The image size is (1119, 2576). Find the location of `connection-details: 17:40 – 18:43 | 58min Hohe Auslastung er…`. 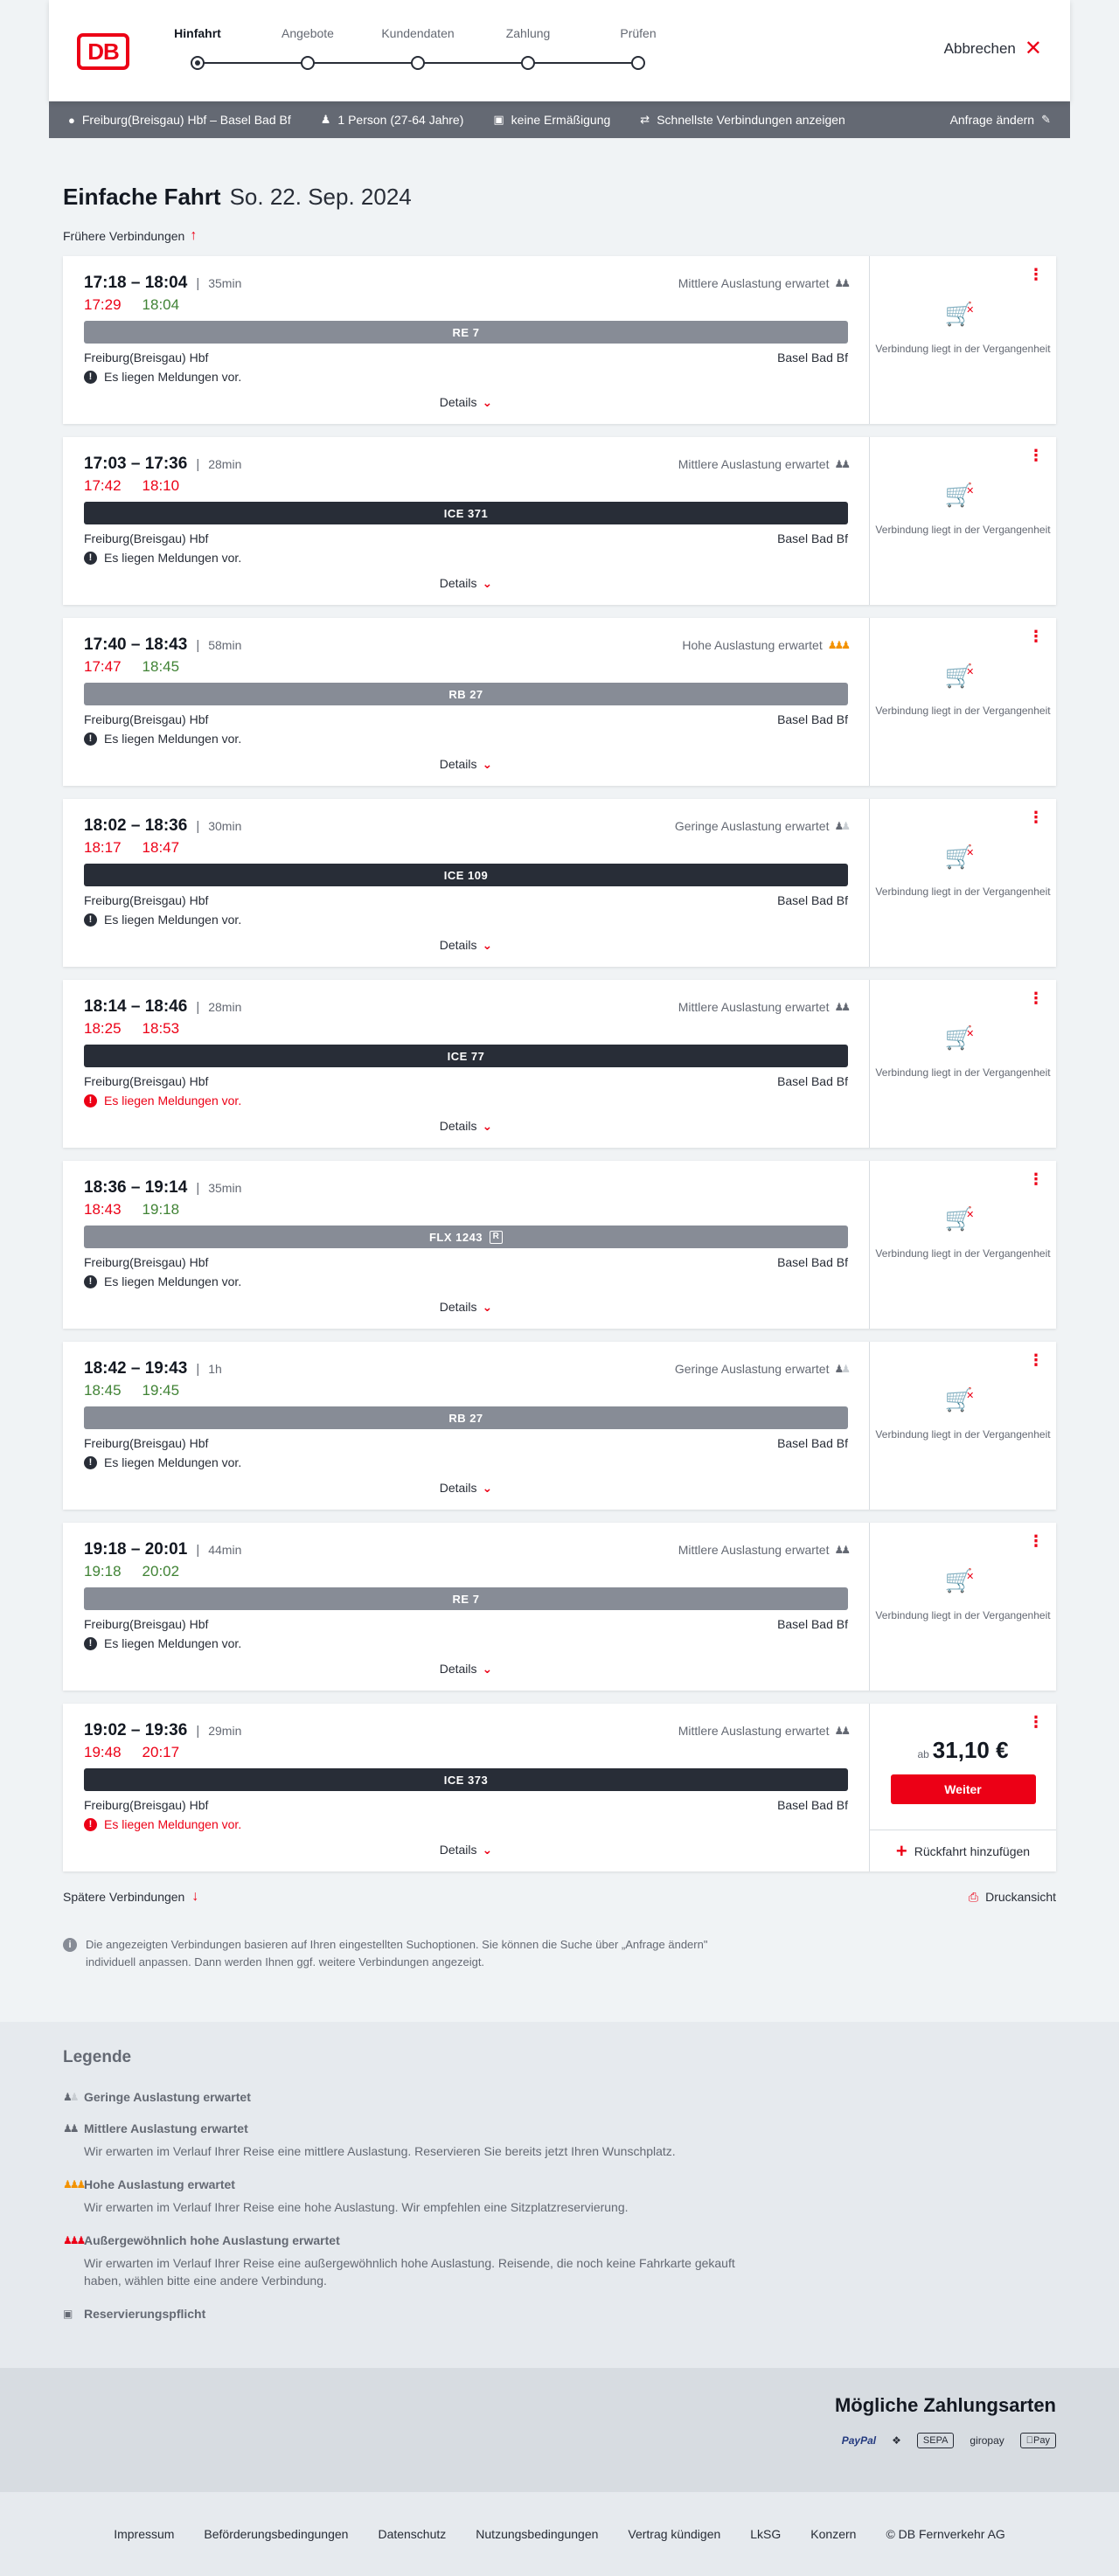

connection-details: 17:40 – 18:43 | 58min Hohe Auslastung er… is located at coordinates (466, 702).